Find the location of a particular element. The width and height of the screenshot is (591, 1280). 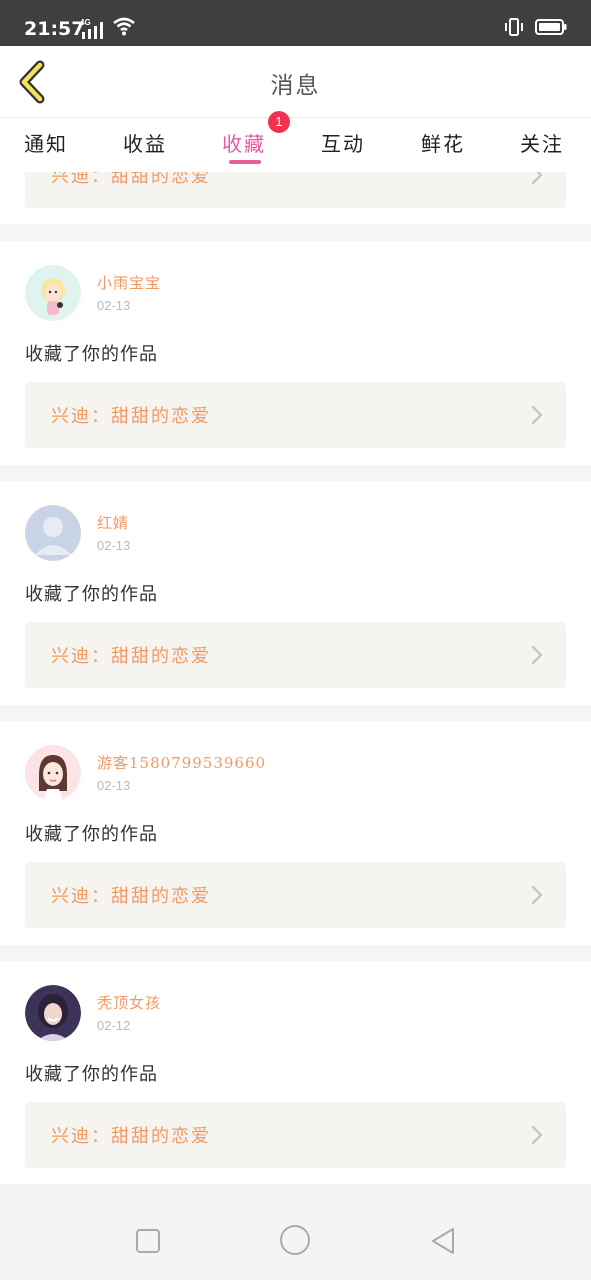

photo-avatar-icon is located at coordinates (53, 1013).